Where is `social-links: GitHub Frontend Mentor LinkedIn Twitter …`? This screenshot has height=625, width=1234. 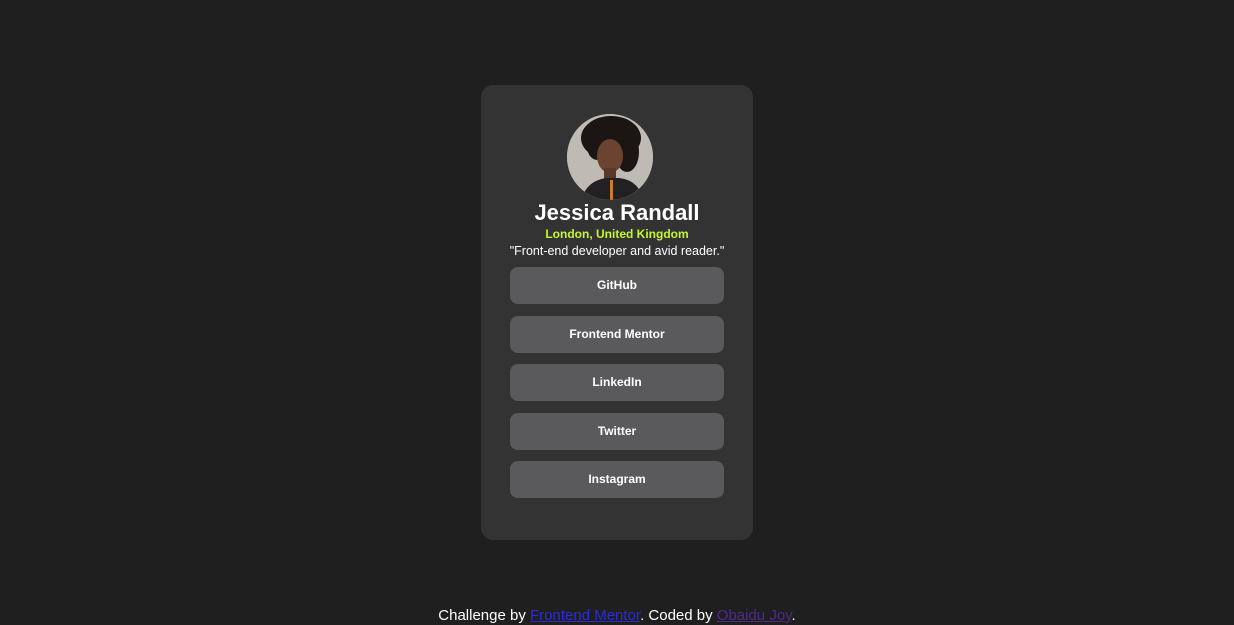 social-links: GitHub Frontend Mentor LinkedIn Twitter … is located at coordinates (617, 388).